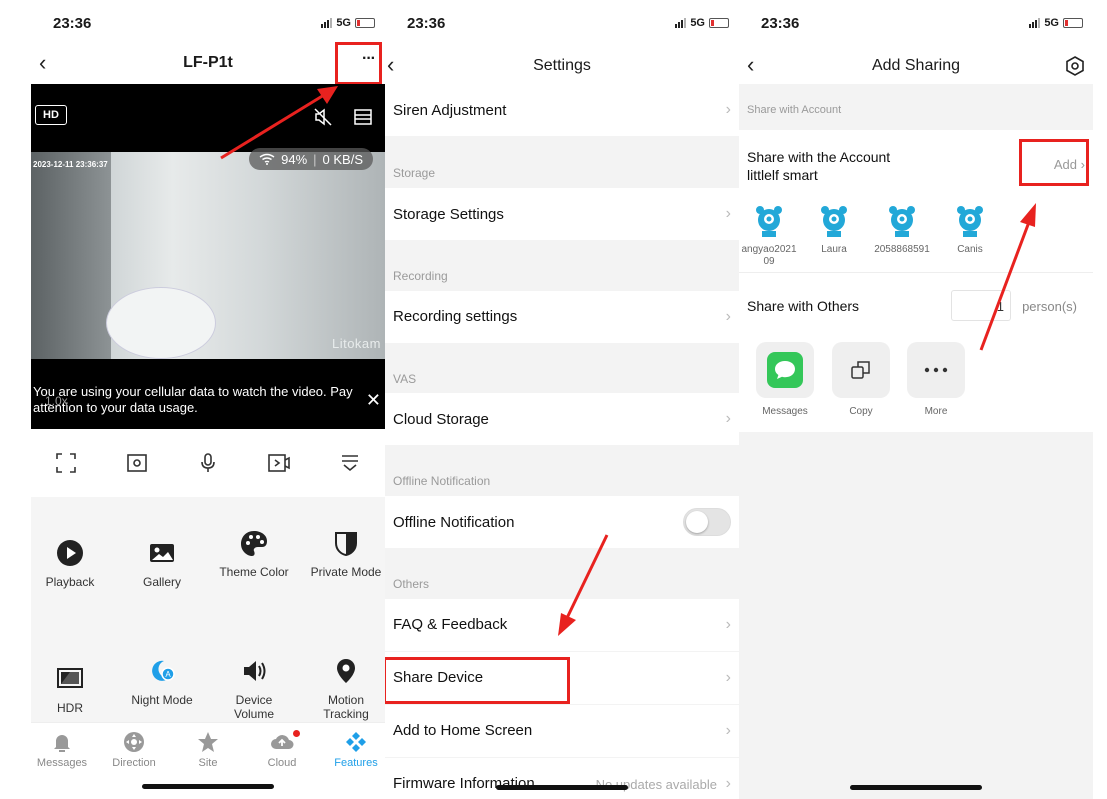  I want to click on location-pin-icon, so click(346, 671).